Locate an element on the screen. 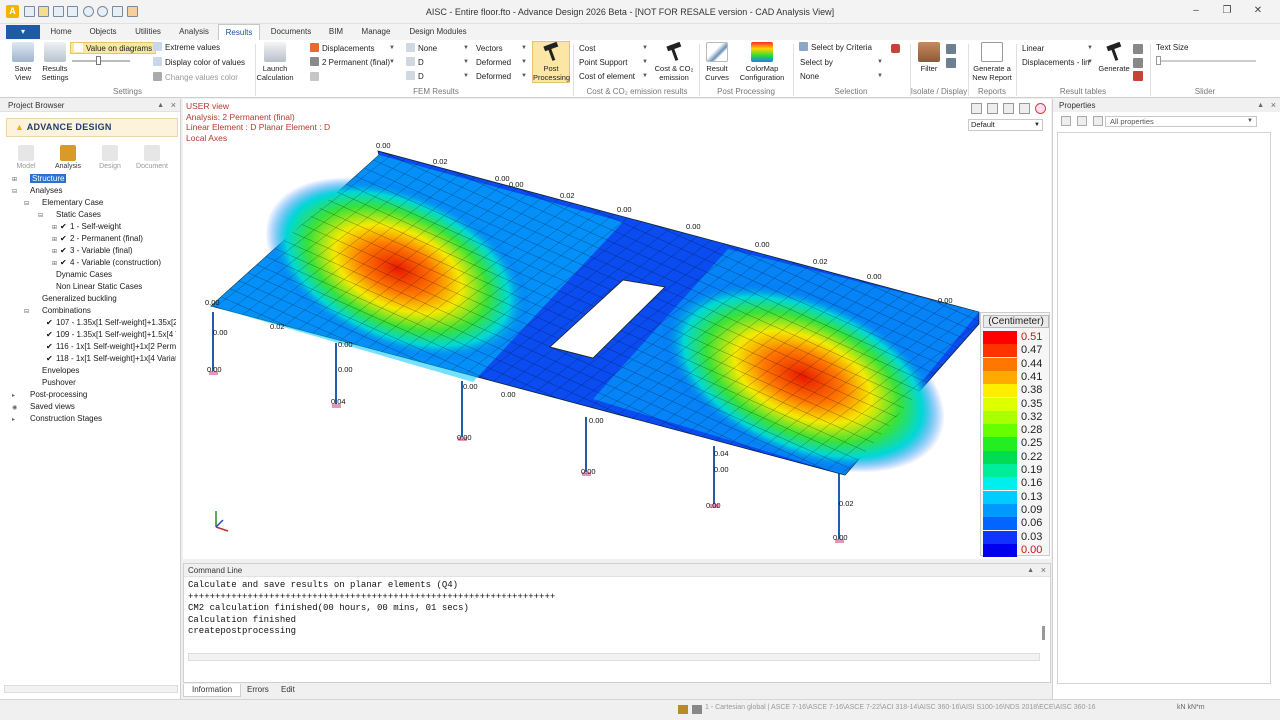  properties-filter-select: All properties ▼ is located at coordinates (1181, 121).